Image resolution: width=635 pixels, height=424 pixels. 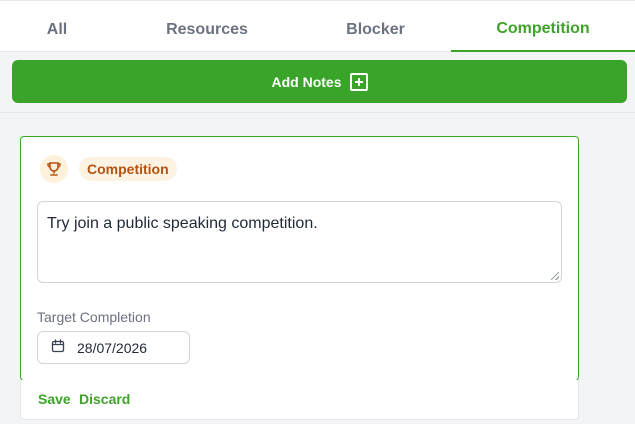 What do you see at coordinates (54, 399) in the screenshot?
I see `save-button: Save` at bounding box center [54, 399].